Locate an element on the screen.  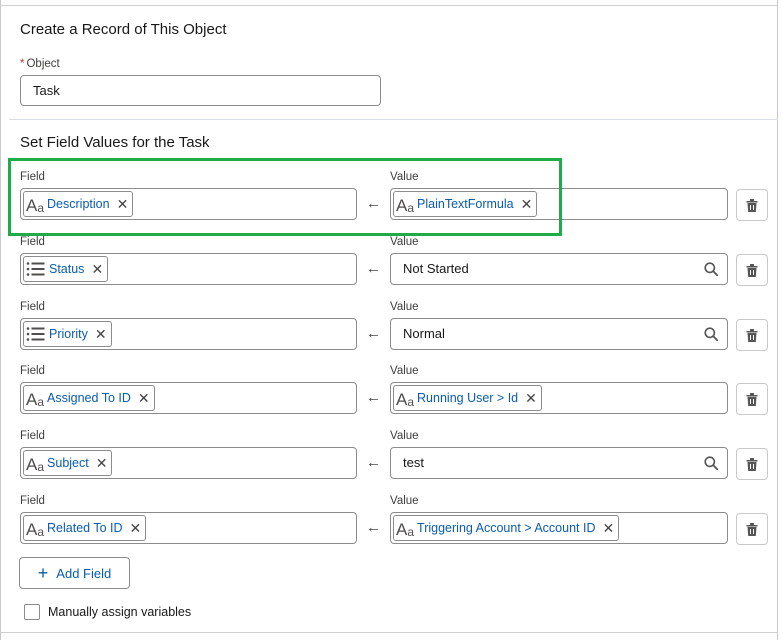
field-pill: Priority ✕ is located at coordinates (67, 334).